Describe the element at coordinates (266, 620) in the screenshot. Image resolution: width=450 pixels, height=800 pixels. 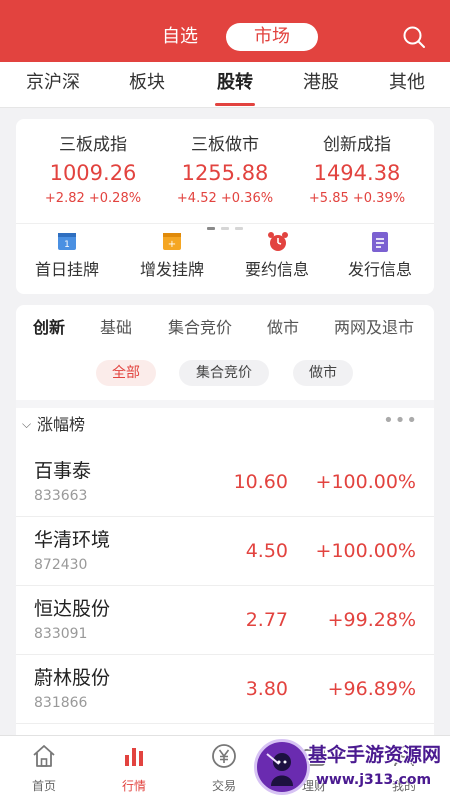
I see `stock-price: 2.77` at that location.